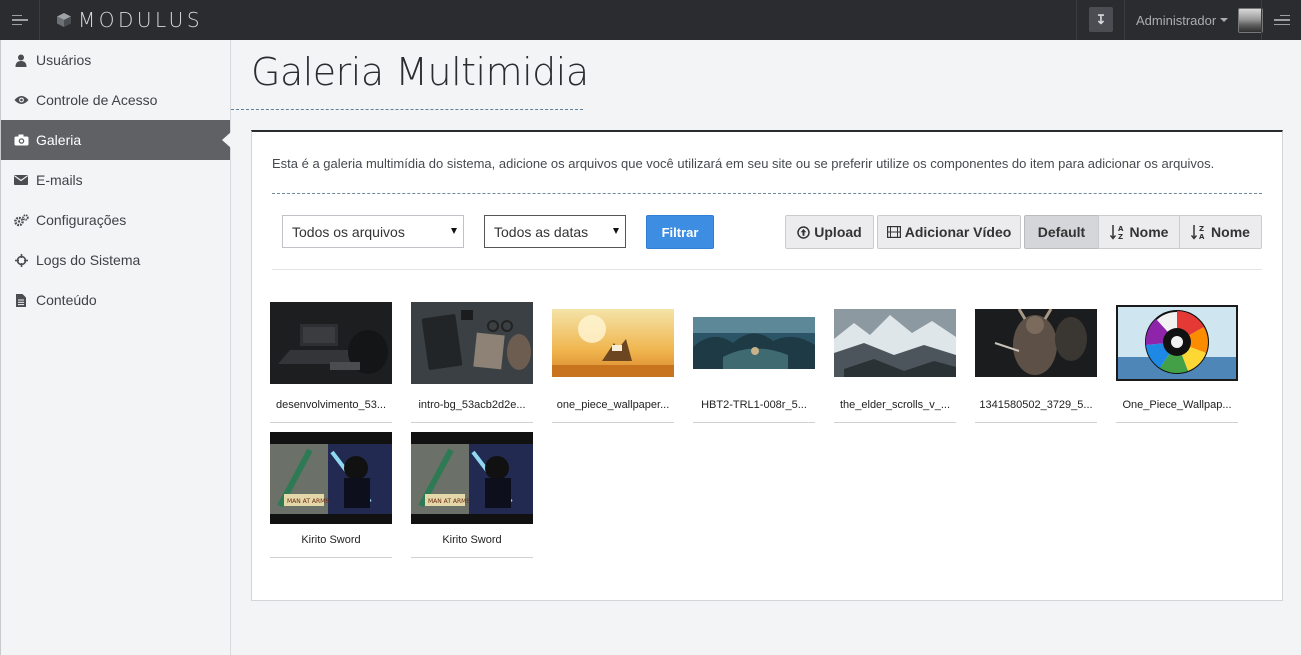 This screenshot has height=655, width=1301. What do you see at coordinates (88, 260) in the screenshot?
I see `sidebar-item-label: Logs do Sistema` at bounding box center [88, 260].